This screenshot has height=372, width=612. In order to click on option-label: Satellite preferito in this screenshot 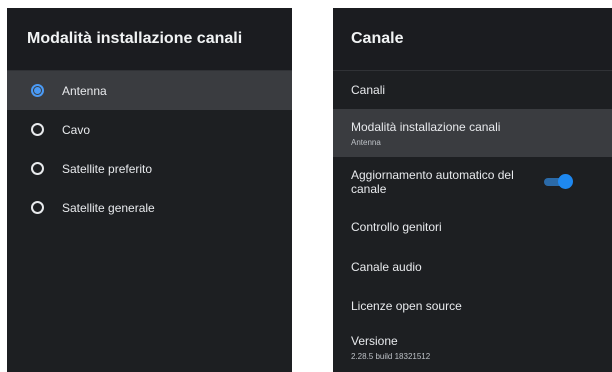, I will do `click(107, 168)`.